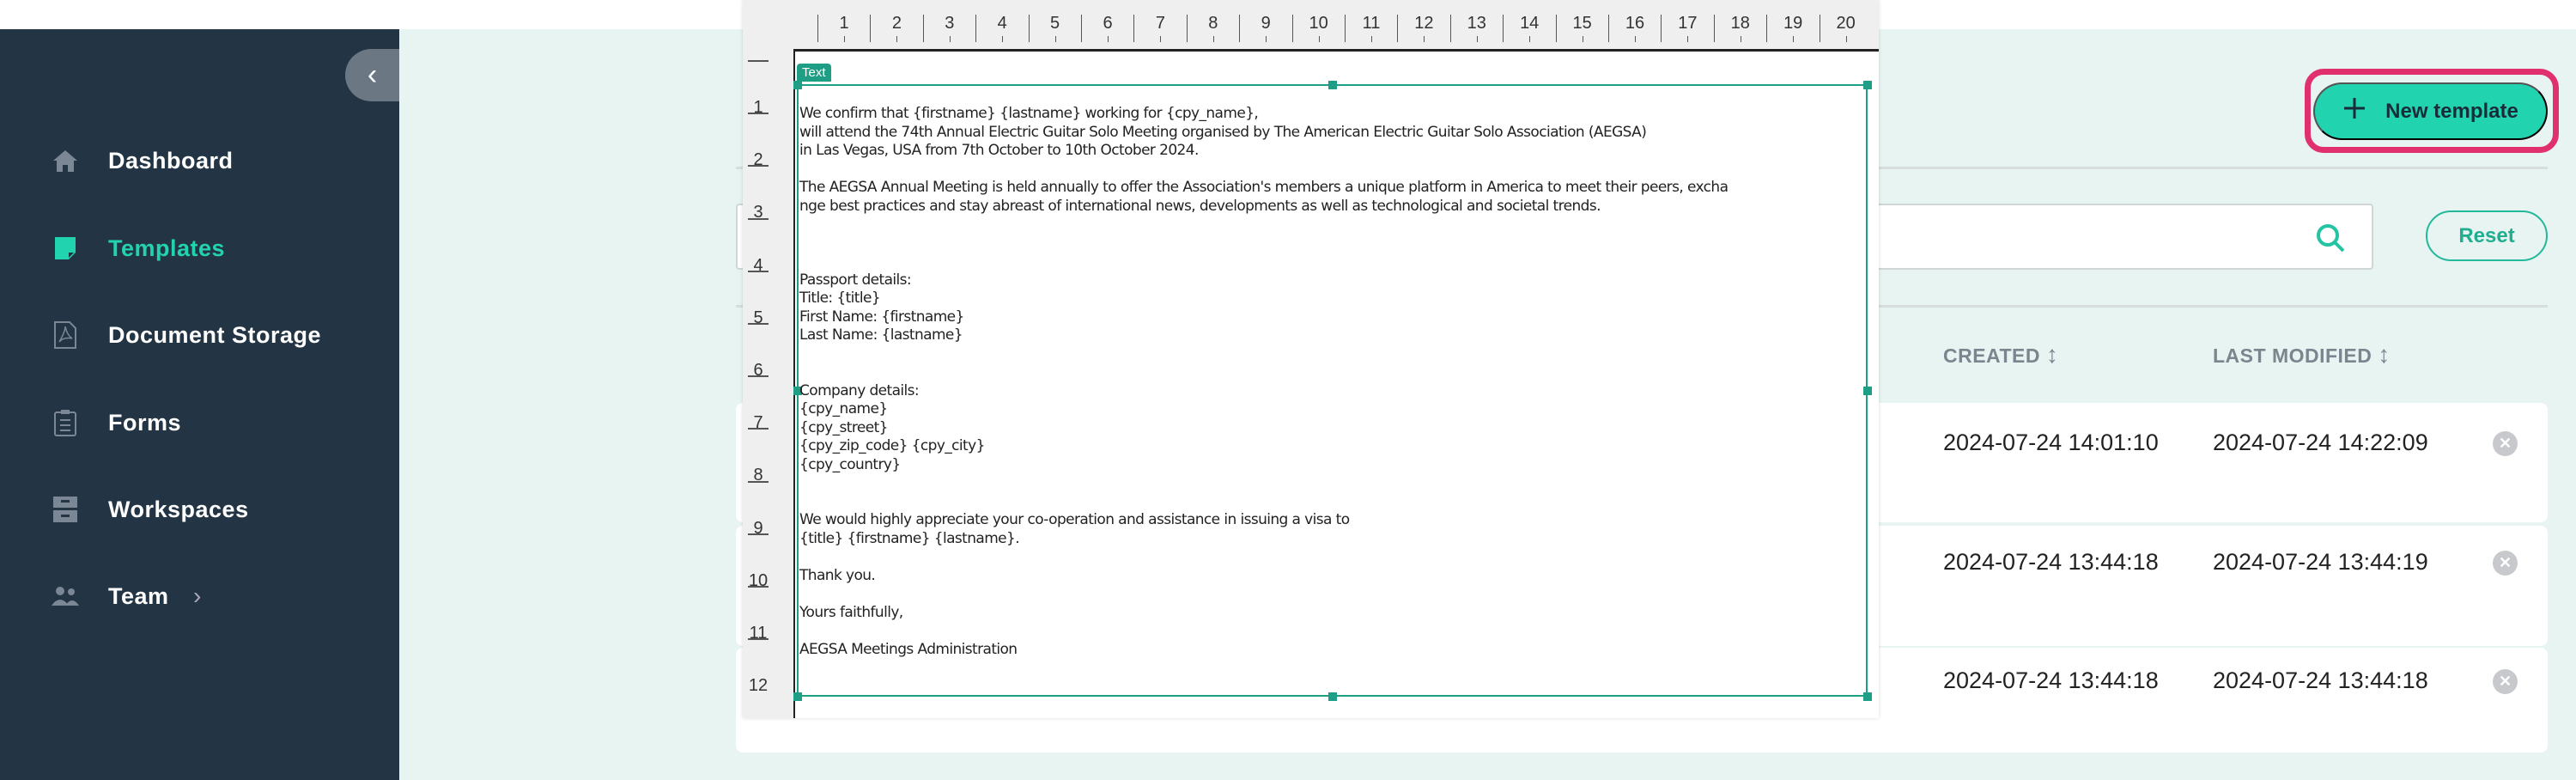 This screenshot has width=2576, height=780. What do you see at coordinates (215, 335) in the screenshot?
I see `sidebar-item-label: Document Storage` at bounding box center [215, 335].